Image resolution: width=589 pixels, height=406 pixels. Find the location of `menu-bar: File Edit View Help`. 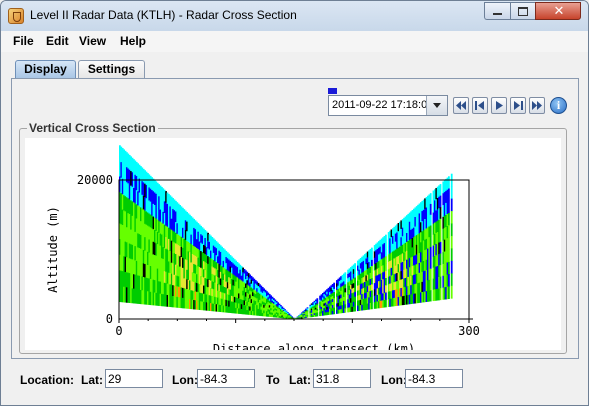

menu-bar: File Edit View Help is located at coordinates (294, 41).